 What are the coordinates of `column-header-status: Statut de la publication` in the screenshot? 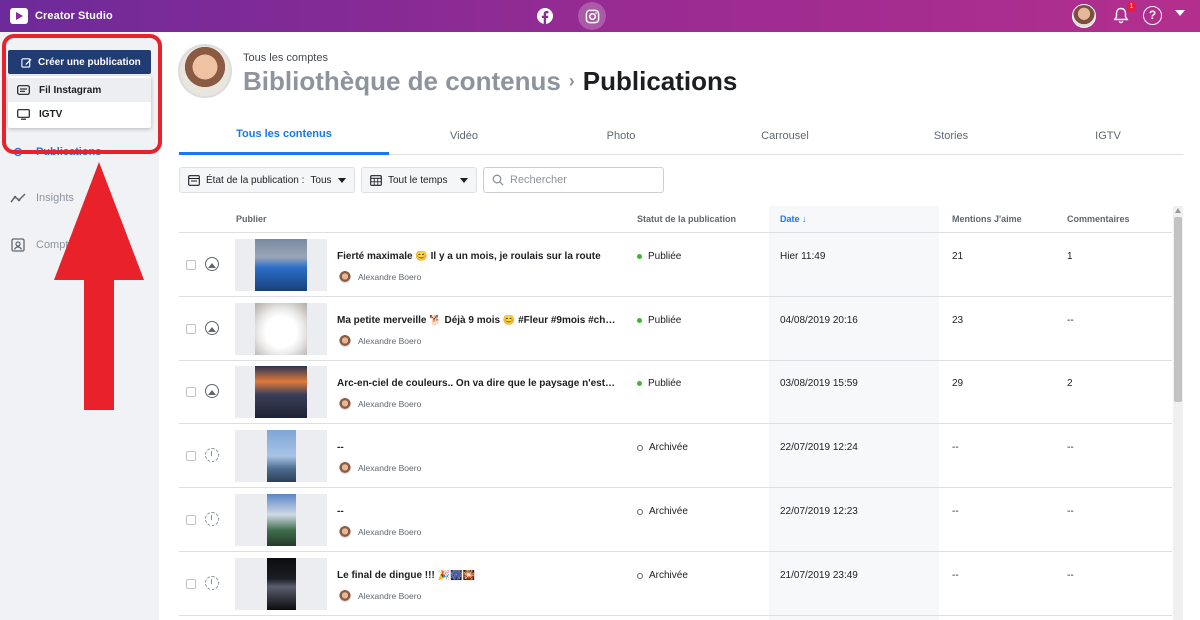 It's located at (687, 219).